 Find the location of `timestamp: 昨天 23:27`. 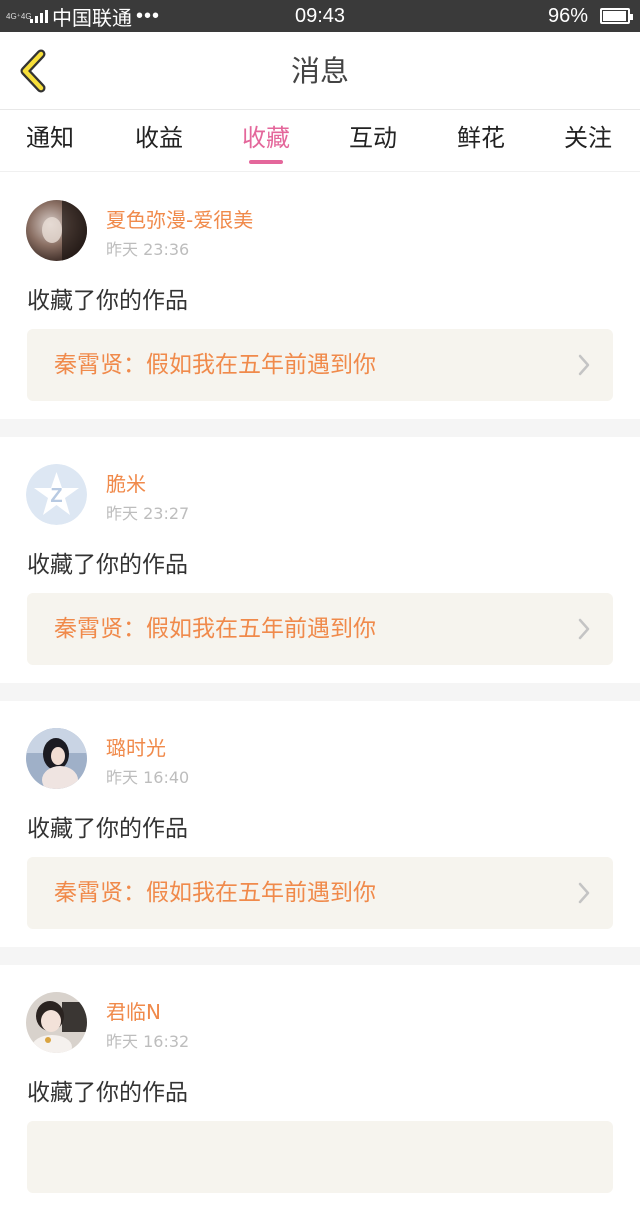

timestamp: 昨天 23:27 is located at coordinates (148, 513).